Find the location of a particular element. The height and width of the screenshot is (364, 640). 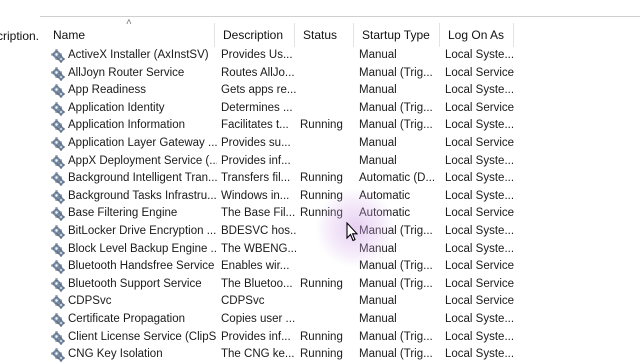

column-header-status: Status is located at coordinates (324, 35).